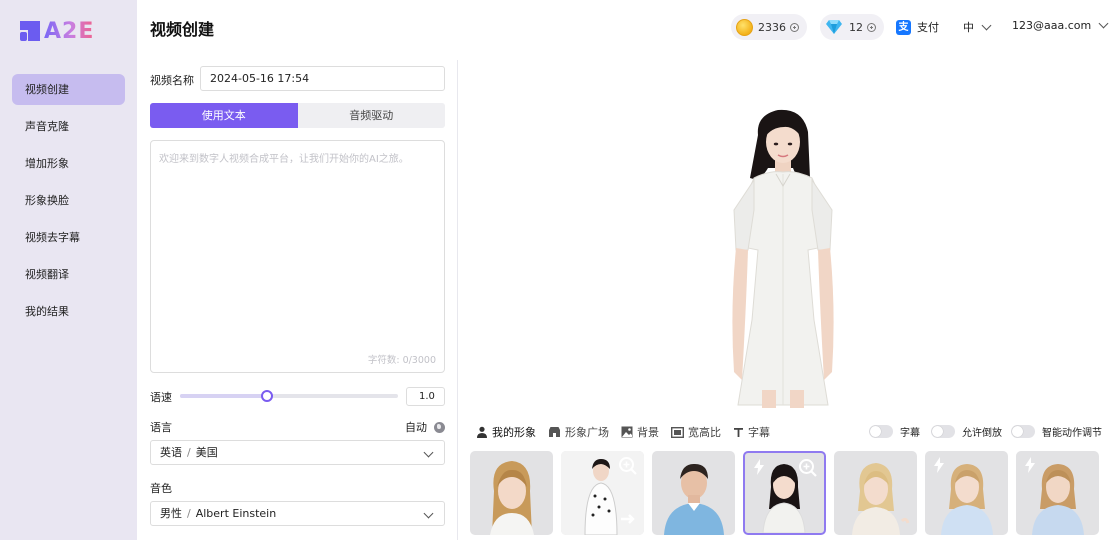  I want to click on logo-icon, so click(30, 31).